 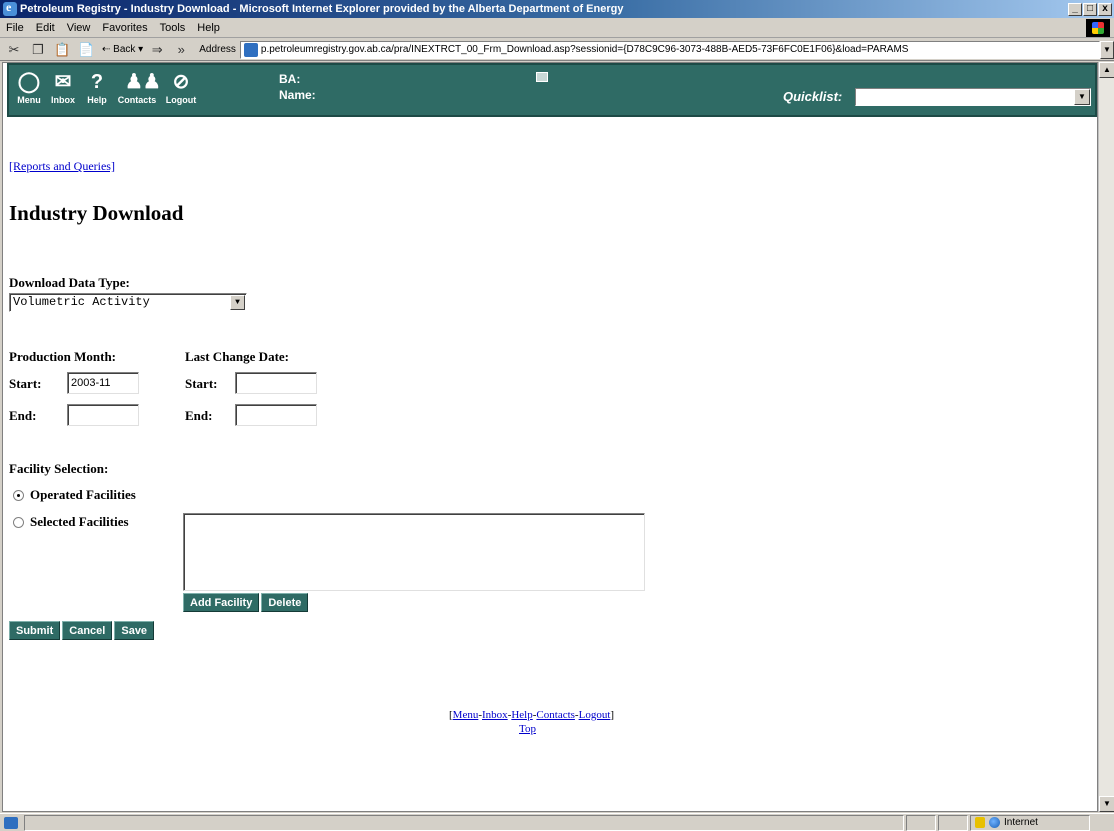 I want to click on ba-label: BA:, so click(x=290, y=79).